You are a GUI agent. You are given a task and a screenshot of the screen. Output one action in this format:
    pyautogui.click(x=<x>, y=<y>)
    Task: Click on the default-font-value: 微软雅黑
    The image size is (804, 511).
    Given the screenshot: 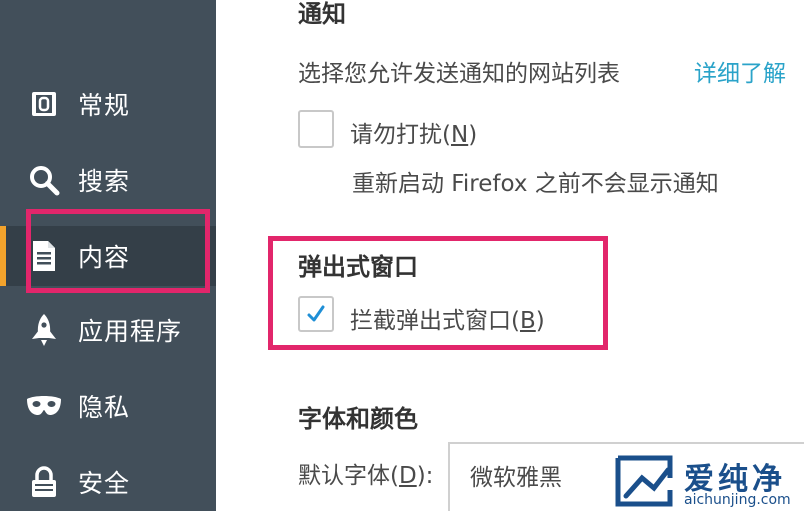 What is the action you would take?
    pyautogui.click(x=516, y=478)
    